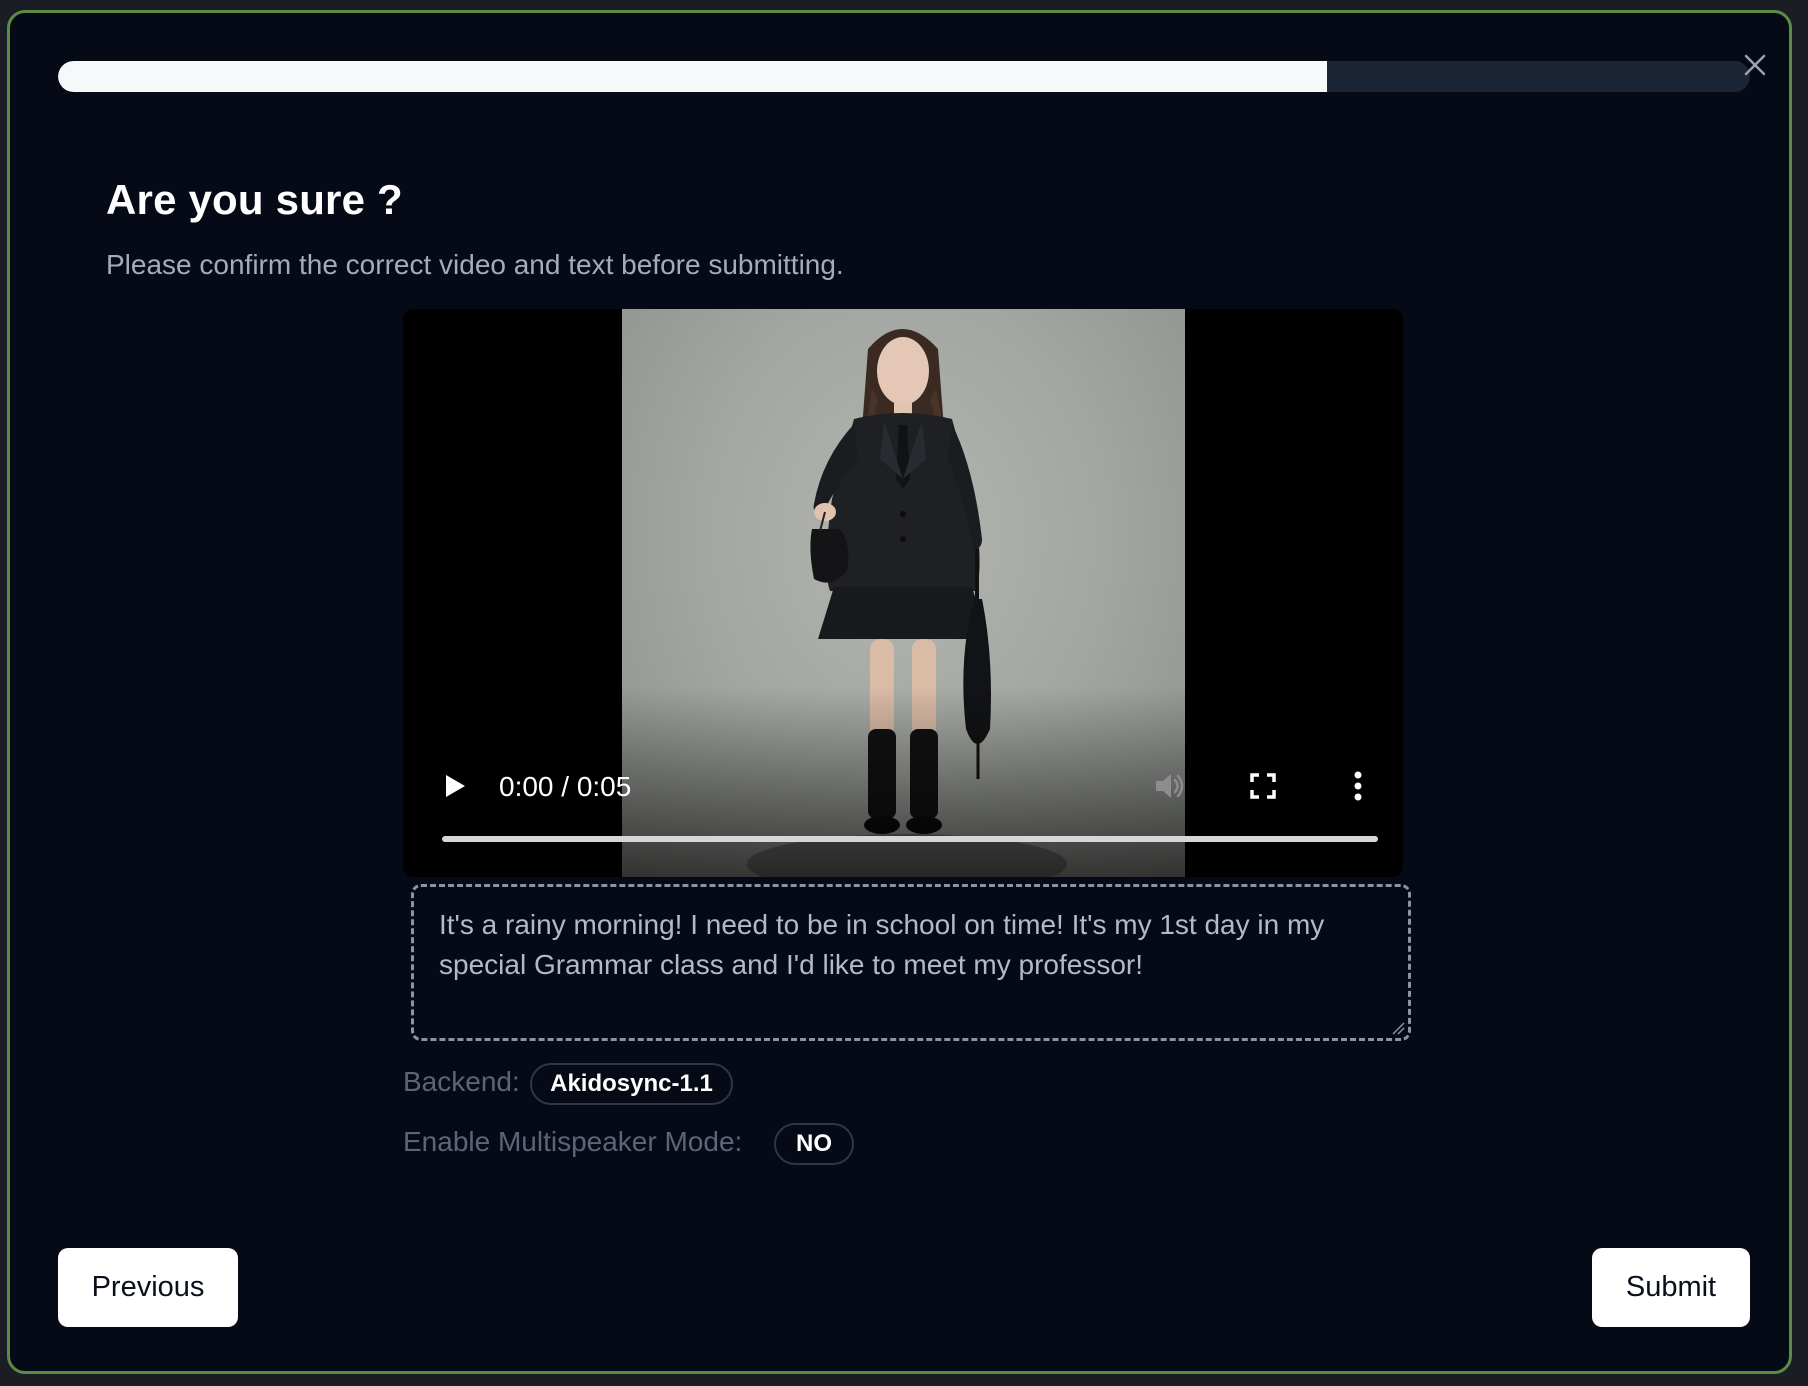  I want to click on play-icon, so click(455, 786).